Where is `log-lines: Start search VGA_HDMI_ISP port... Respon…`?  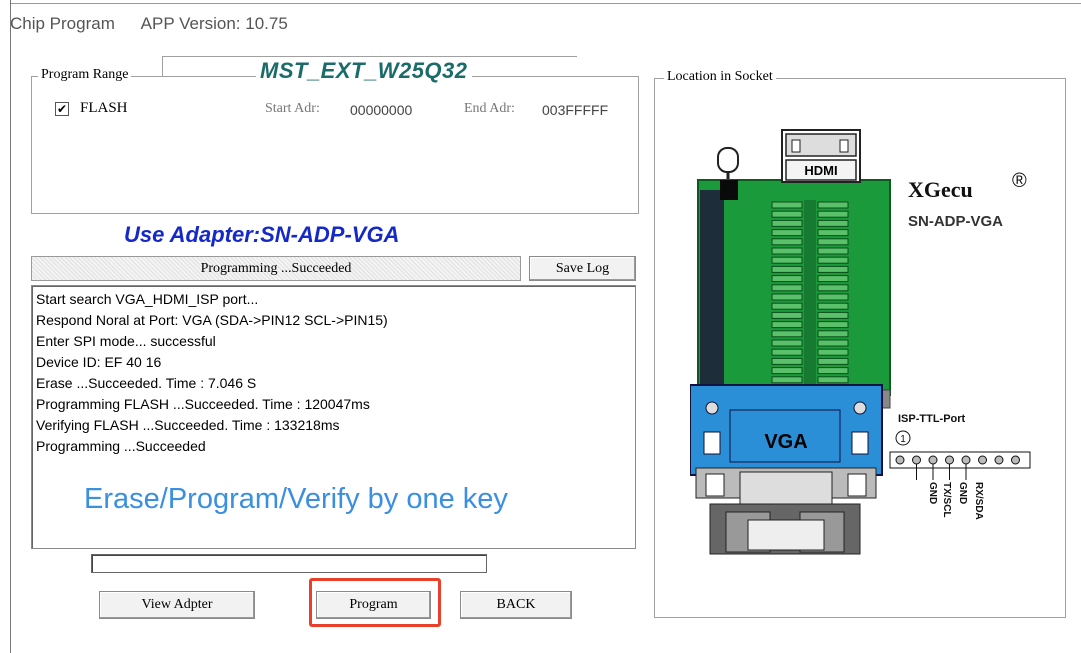 log-lines: Start search VGA_HDMI_ISP port... Respon… is located at coordinates (333, 371).